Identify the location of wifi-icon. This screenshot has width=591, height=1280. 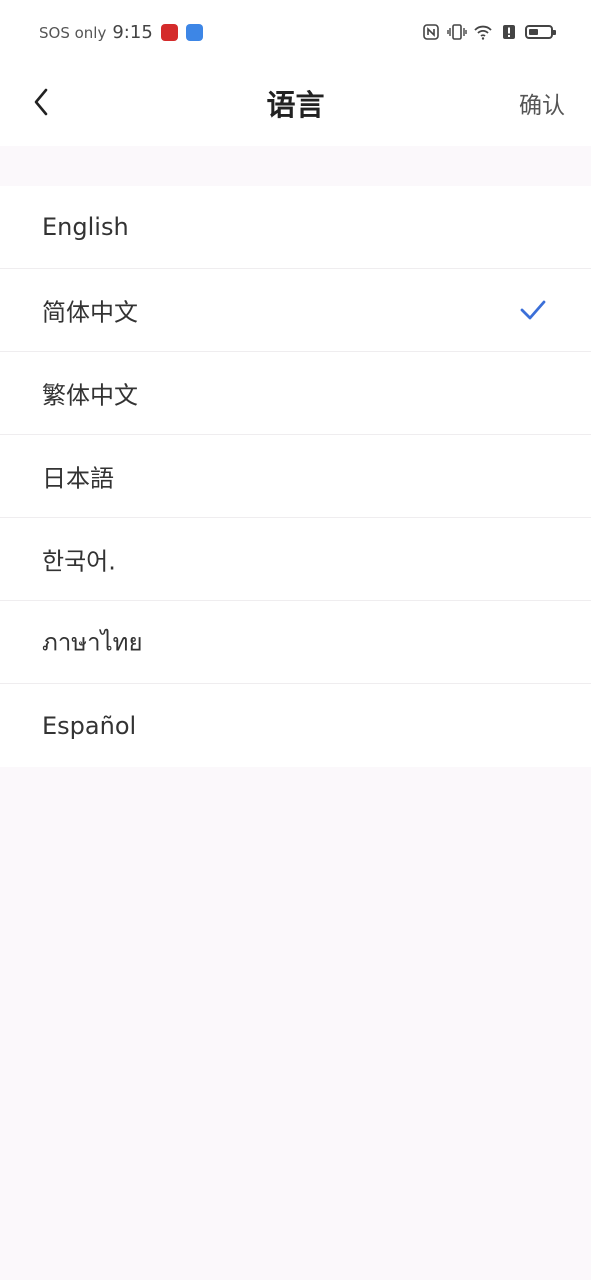
(483, 32).